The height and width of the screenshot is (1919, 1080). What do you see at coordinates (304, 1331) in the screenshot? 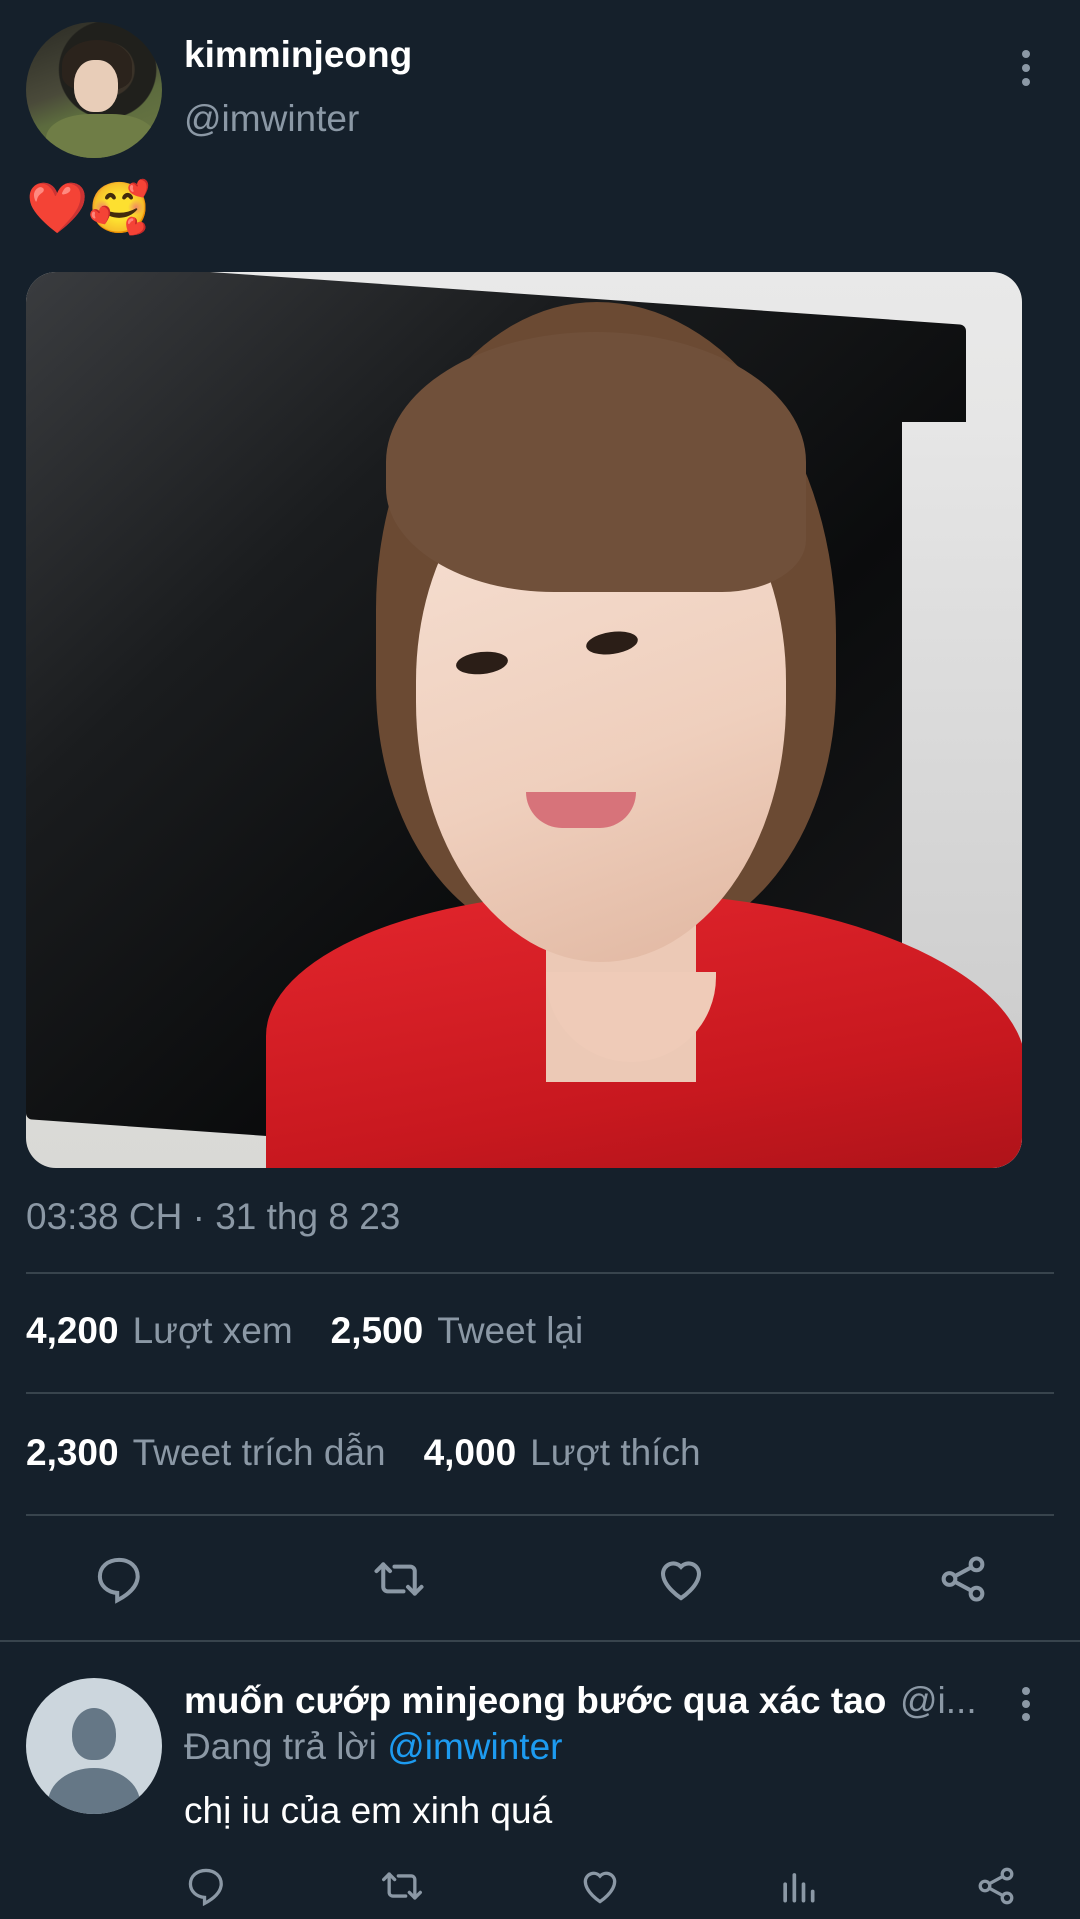
I see `stats-row-1: 4,200 Lượt xem 2,500 Tweet lại` at bounding box center [304, 1331].